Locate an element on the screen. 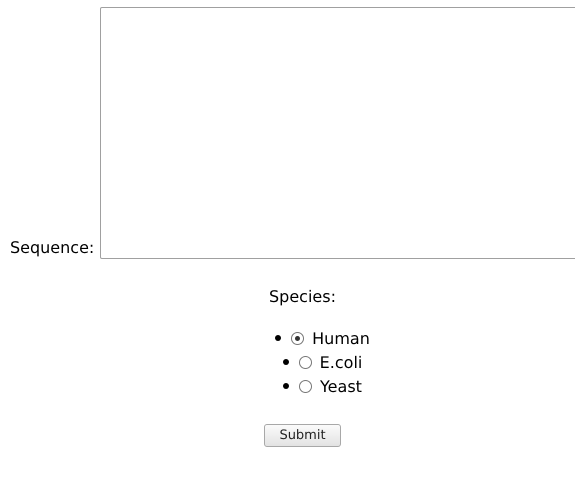 This screenshot has width=575, height=495. radio-label: E.coli is located at coordinates (341, 362).